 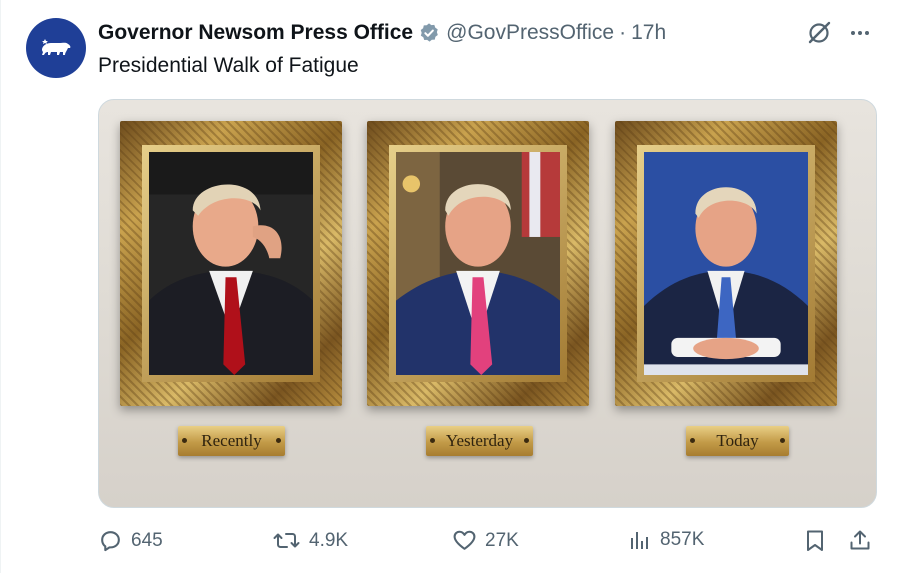 What do you see at coordinates (530, 33) in the screenshot?
I see `user-handle: @GovPressOffice` at bounding box center [530, 33].